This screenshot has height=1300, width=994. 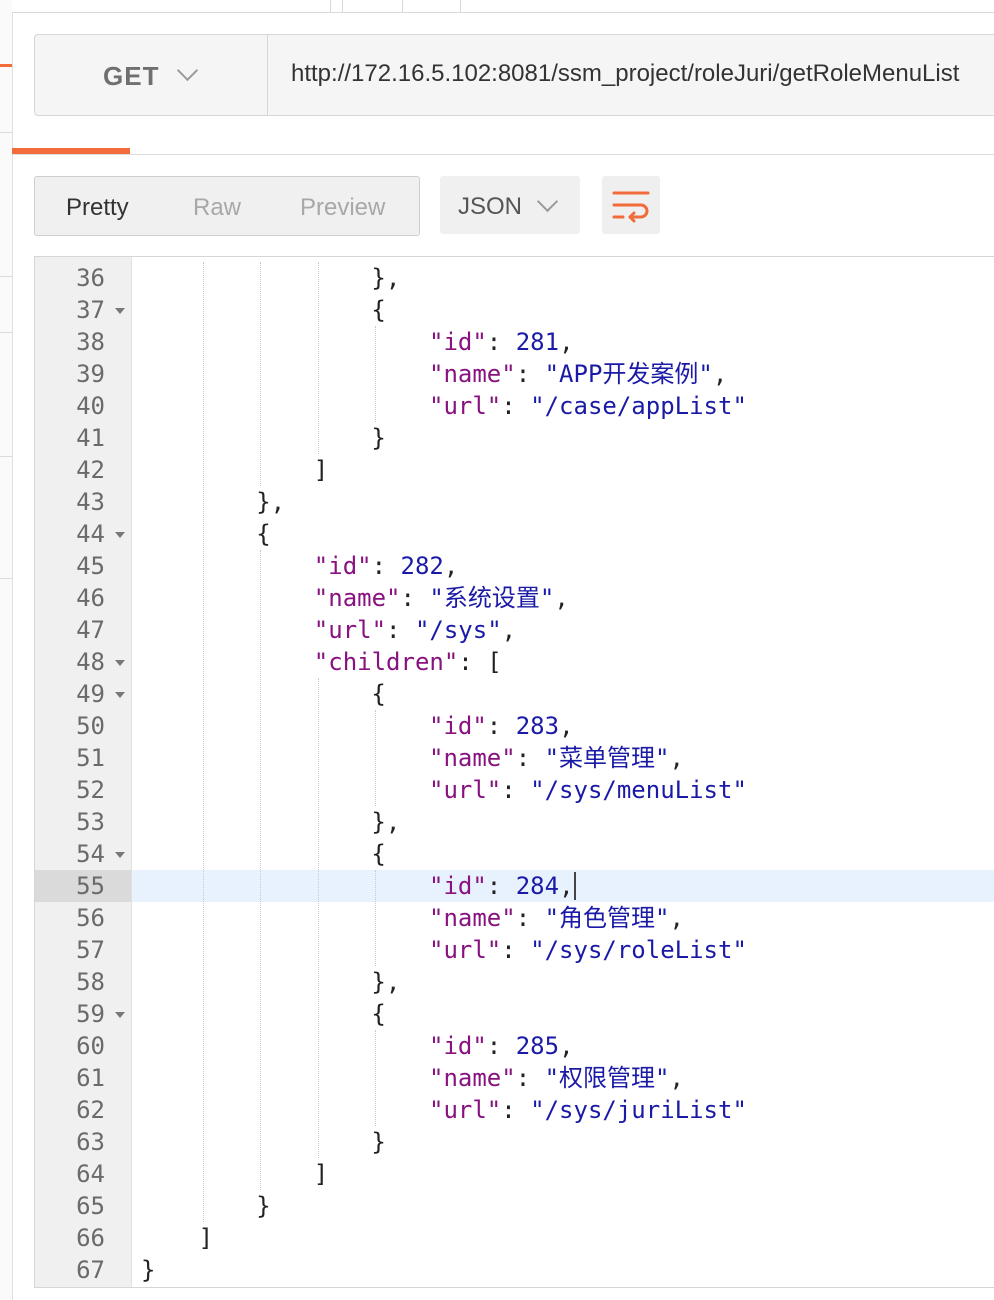 I want to click on line-number: 59, so click(x=90, y=1014).